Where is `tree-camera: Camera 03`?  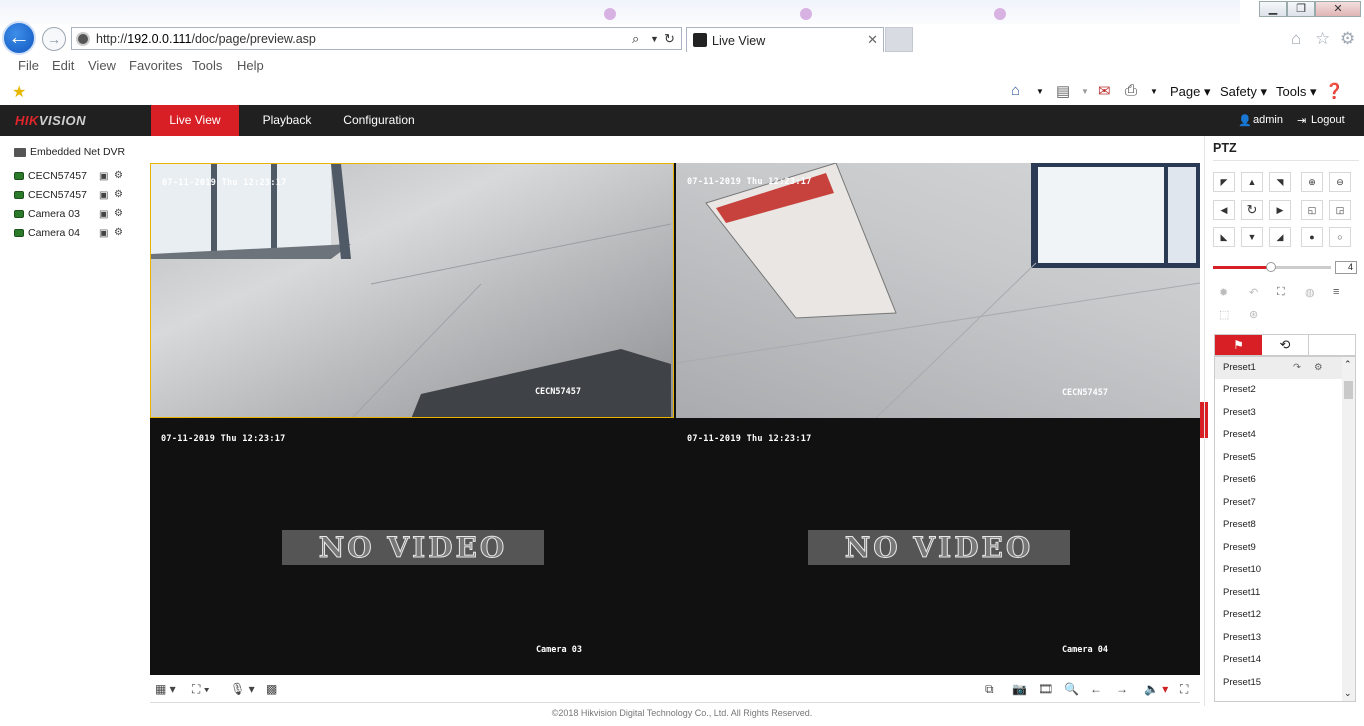
tree-camera: Camera 03 is located at coordinates (47, 215).